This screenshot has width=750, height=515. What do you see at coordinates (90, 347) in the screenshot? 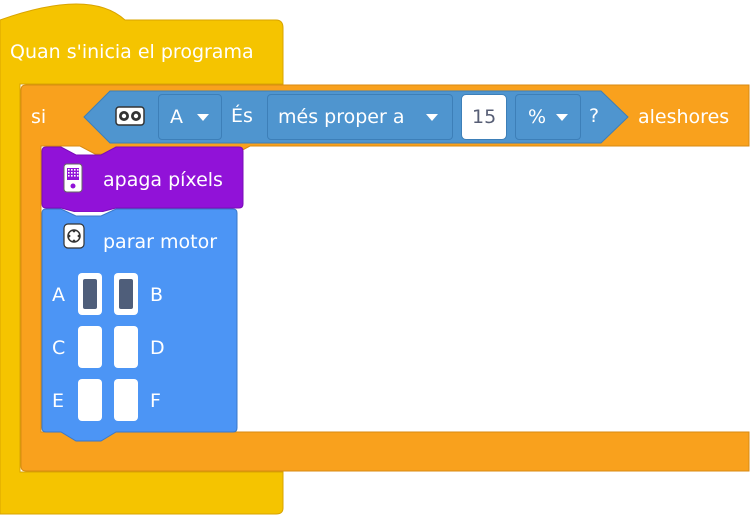
I see `port-toggle-c` at bounding box center [90, 347].